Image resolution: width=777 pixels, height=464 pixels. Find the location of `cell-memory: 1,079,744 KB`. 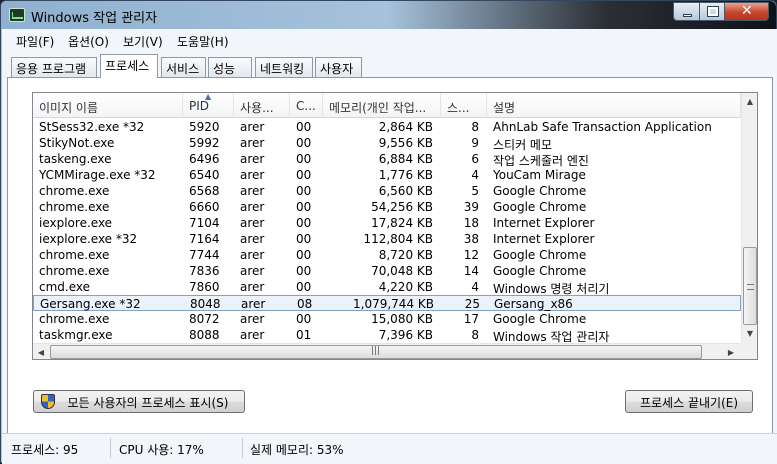

cell-memory: 1,079,744 KB is located at coordinates (393, 304).